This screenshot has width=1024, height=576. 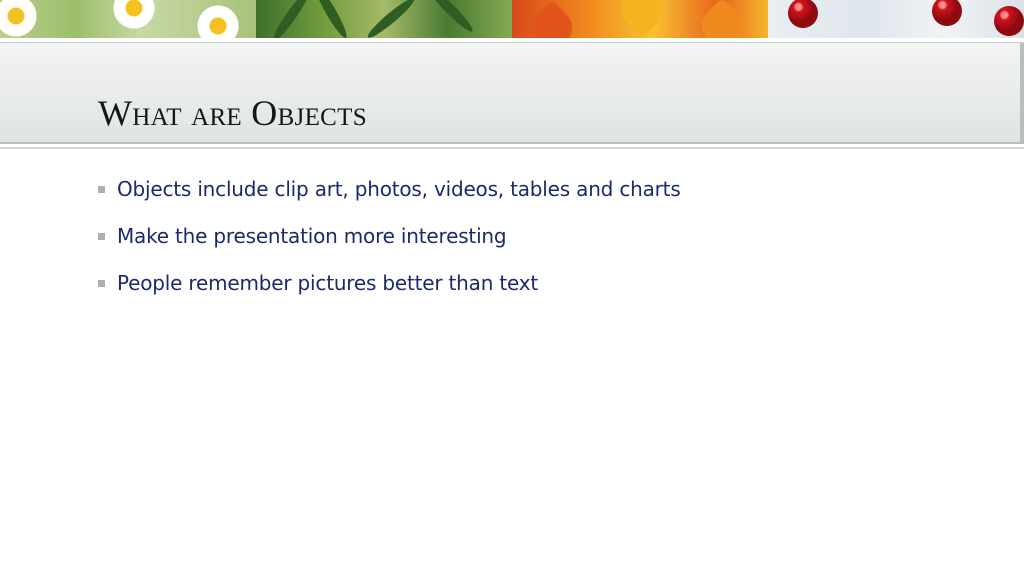 I want to click on autumn-leaves-image, so click(x=640, y=19).